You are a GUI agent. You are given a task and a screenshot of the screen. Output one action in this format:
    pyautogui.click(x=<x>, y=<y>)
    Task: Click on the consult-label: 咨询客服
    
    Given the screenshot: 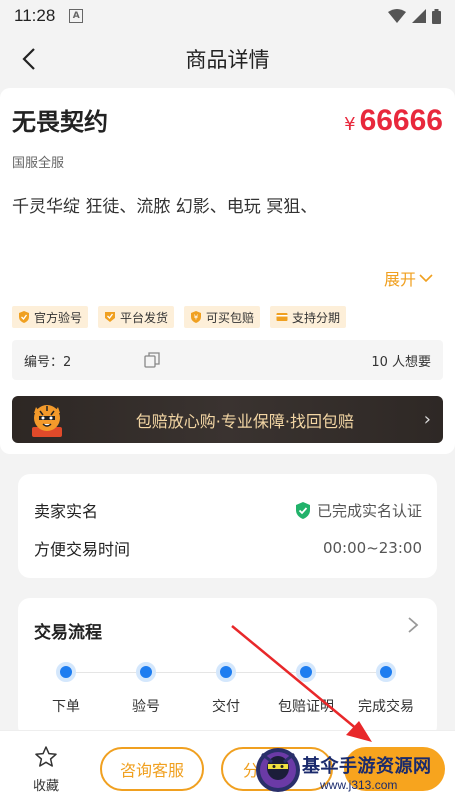 What is the action you would take?
    pyautogui.click(x=151, y=770)
    